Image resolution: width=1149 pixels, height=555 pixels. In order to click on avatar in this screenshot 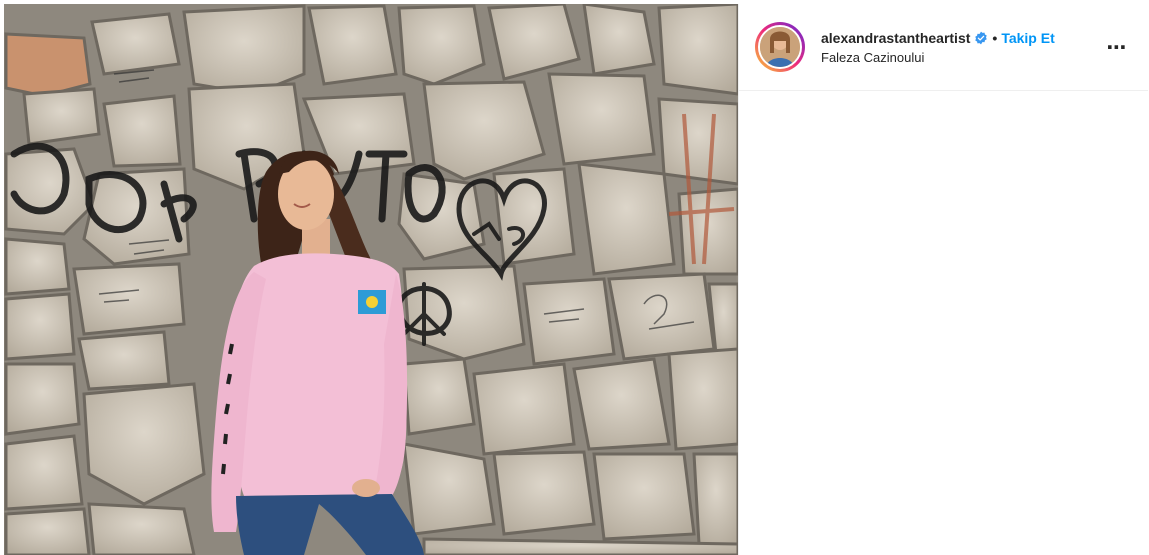, I will do `click(780, 47)`.